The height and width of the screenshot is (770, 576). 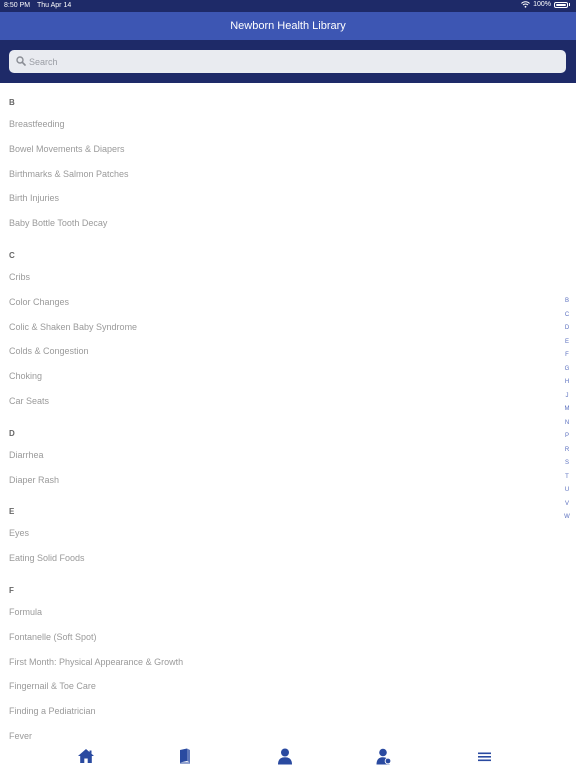 What do you see at coordinates (525, 4) in the screenshot?
I see `wifi-icon` at bounding box center [525, 4].